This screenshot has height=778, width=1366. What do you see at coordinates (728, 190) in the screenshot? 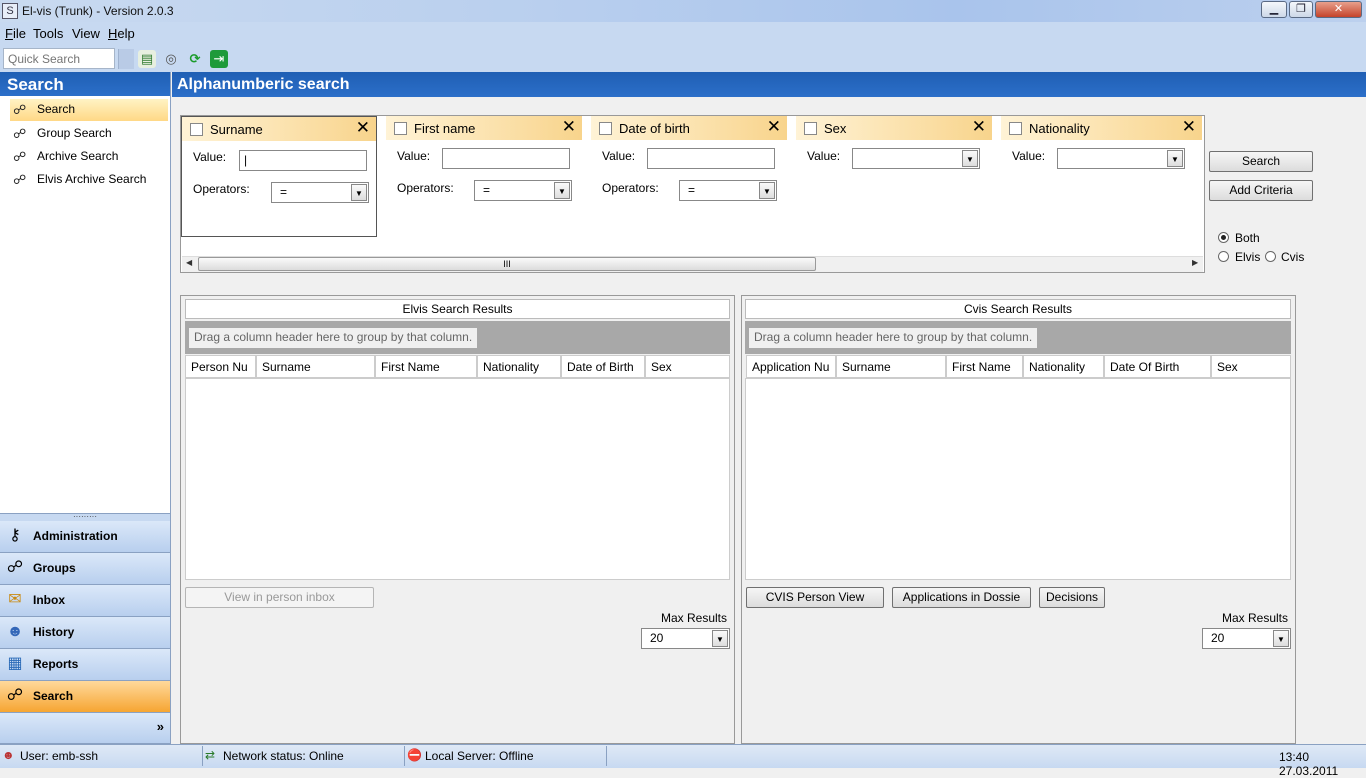
I see `date-of-birth-operator-select: = ▼` at bounding box center [728, 190].